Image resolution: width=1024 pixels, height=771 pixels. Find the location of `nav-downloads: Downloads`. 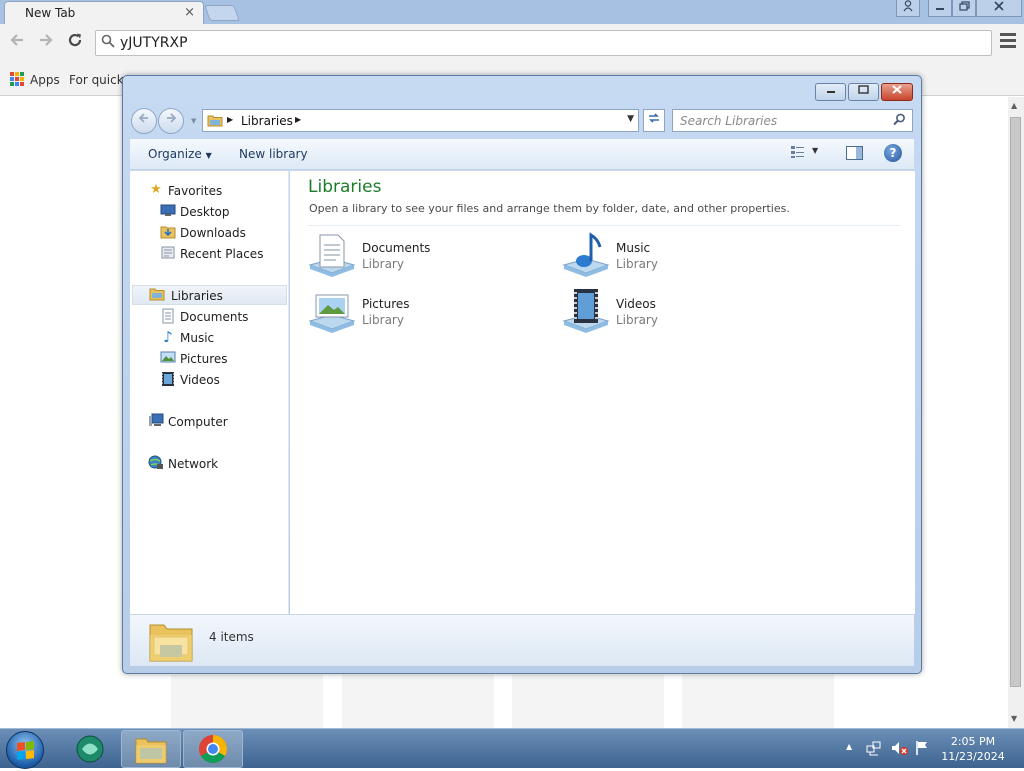

nav-downloads: Downloads is located at coordinates (220, 233).